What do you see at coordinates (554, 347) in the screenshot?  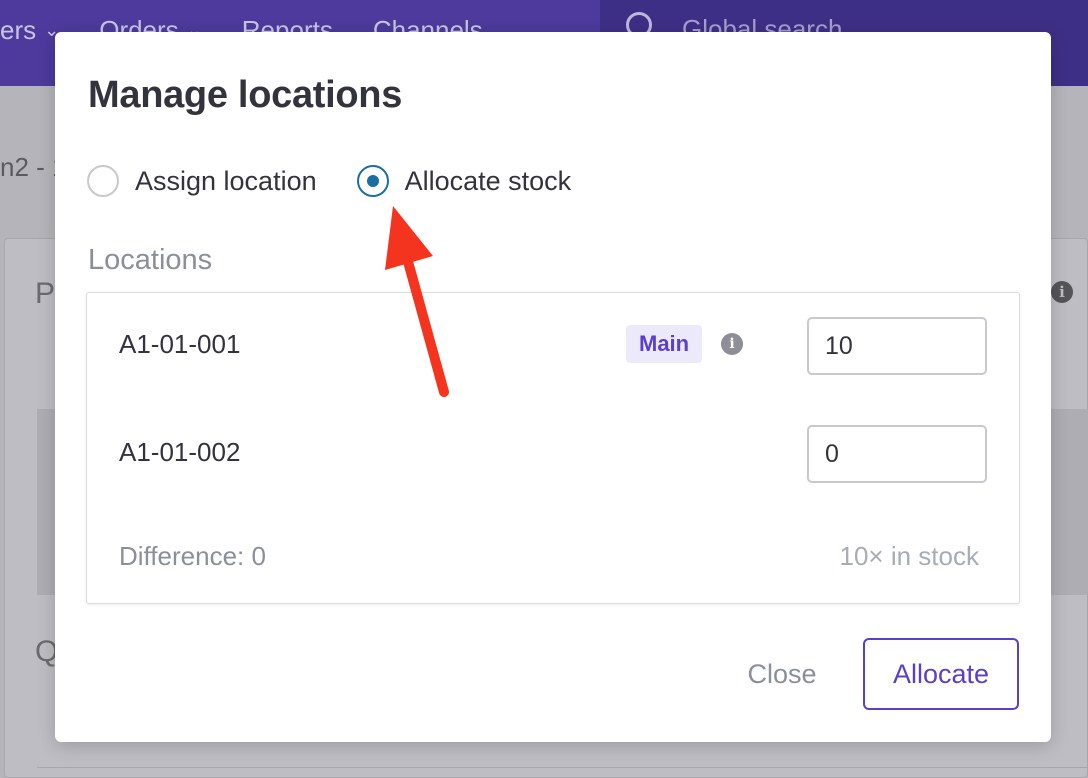 I see `location-row: A1-01-001 Main i` at bounding box center [554, 347].